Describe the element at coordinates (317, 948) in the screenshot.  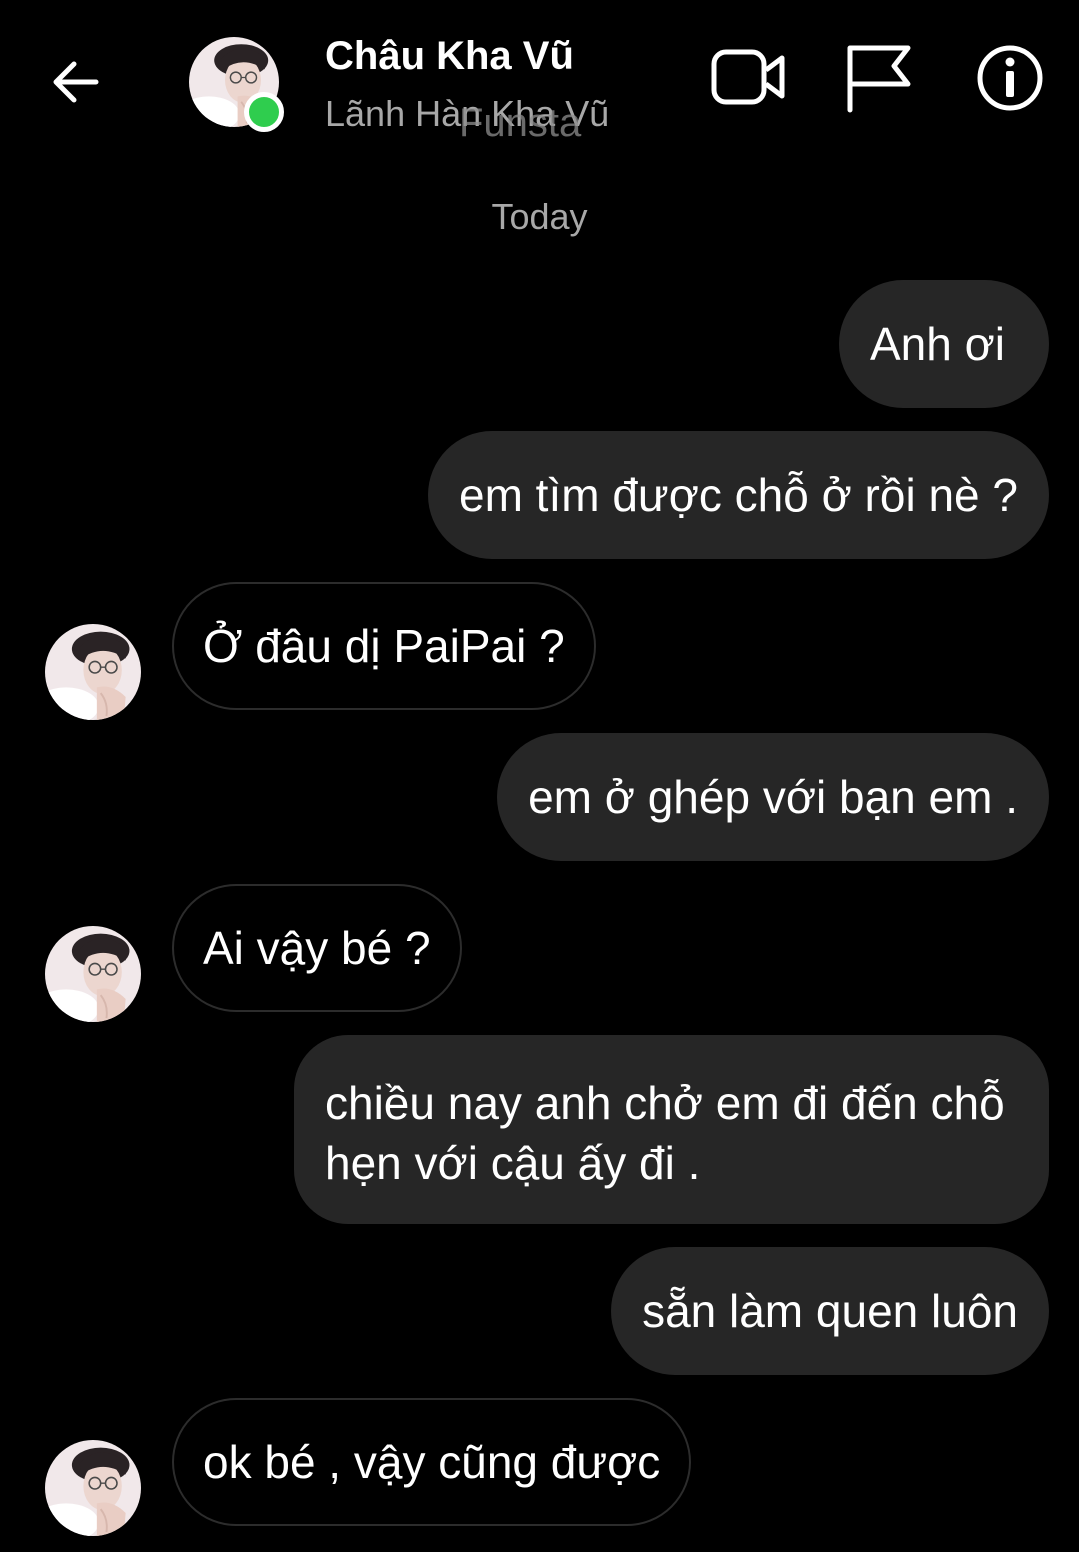
I see `received-message-bubble: Ai vậy bé ?` at that location.